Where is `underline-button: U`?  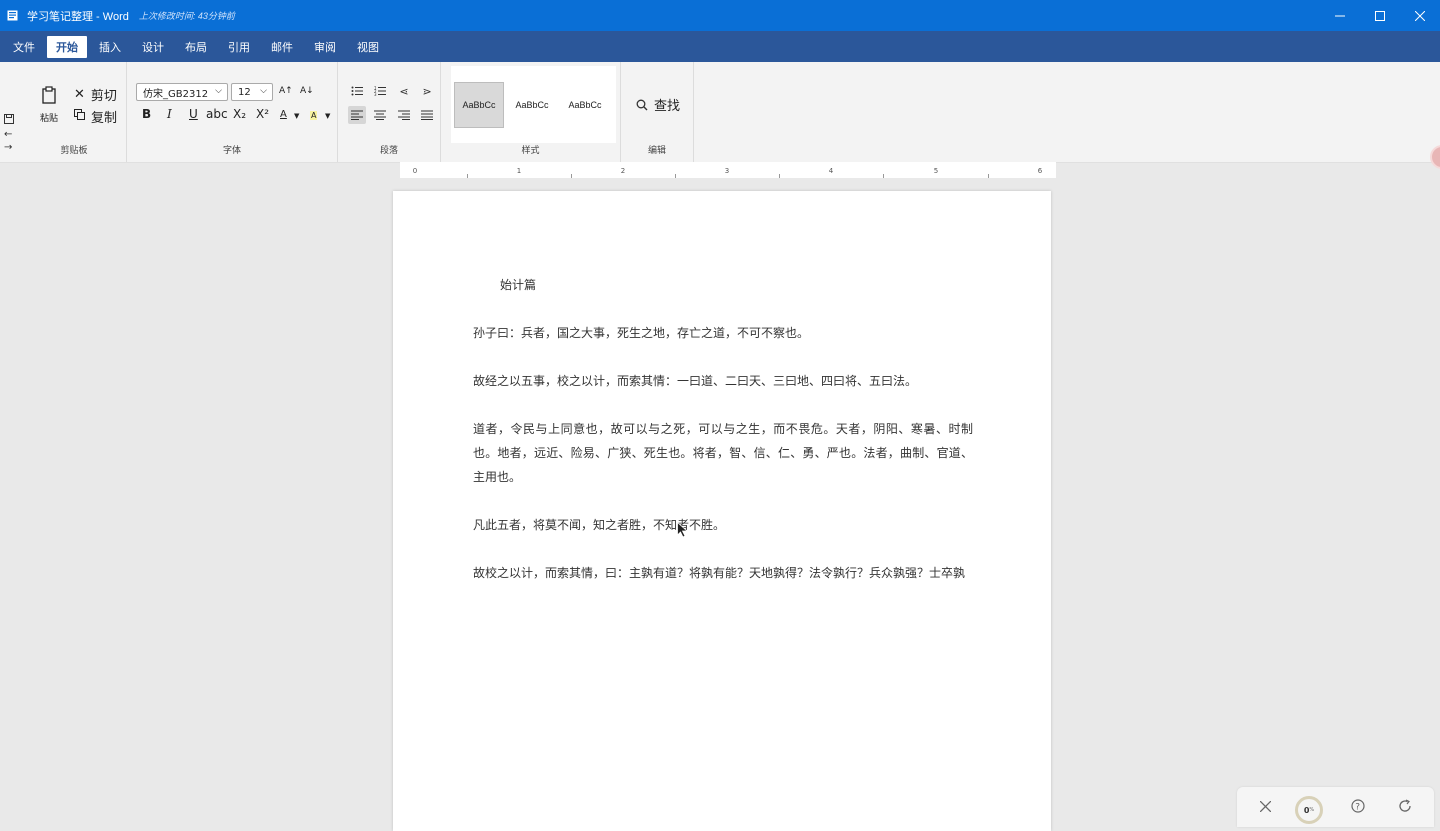
underline-button: U is located at coordinates (193, 114).